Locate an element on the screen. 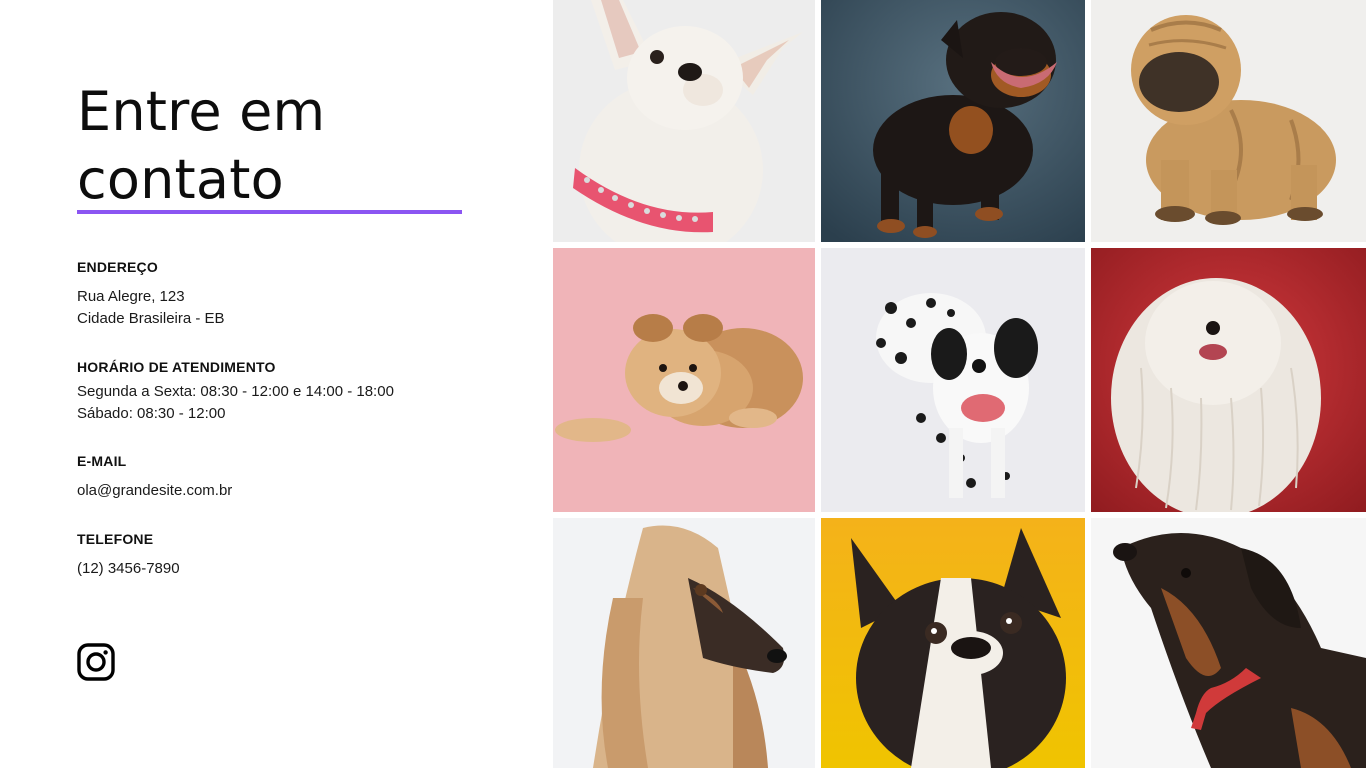 This screenshot has height=768, width=1366. dachshund-photo is located at coordinates (1228, 643).